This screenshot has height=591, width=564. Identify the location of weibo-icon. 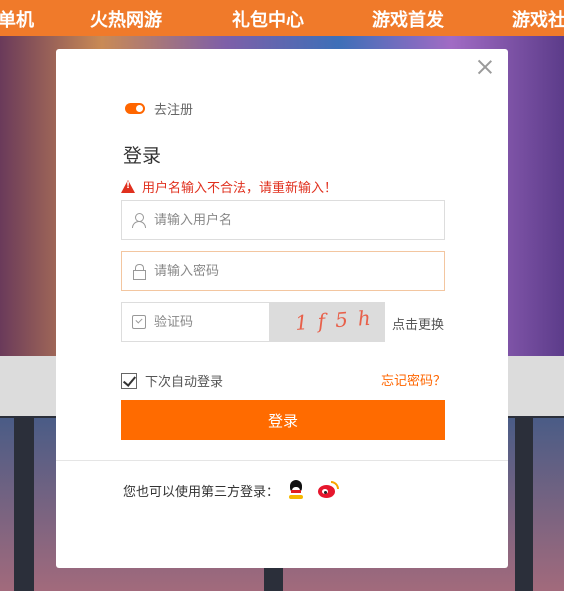
(328, 490).